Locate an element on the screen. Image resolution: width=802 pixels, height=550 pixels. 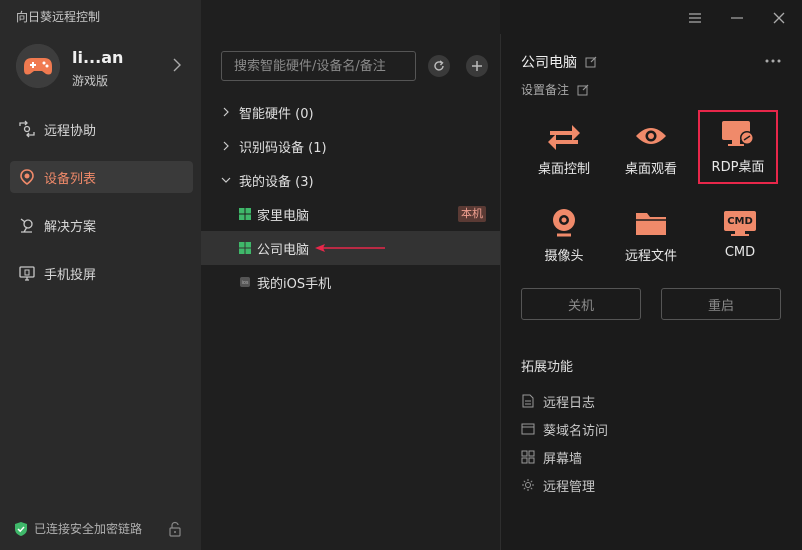
device-name: 公司电脑 is located at coordinates (283, 250).